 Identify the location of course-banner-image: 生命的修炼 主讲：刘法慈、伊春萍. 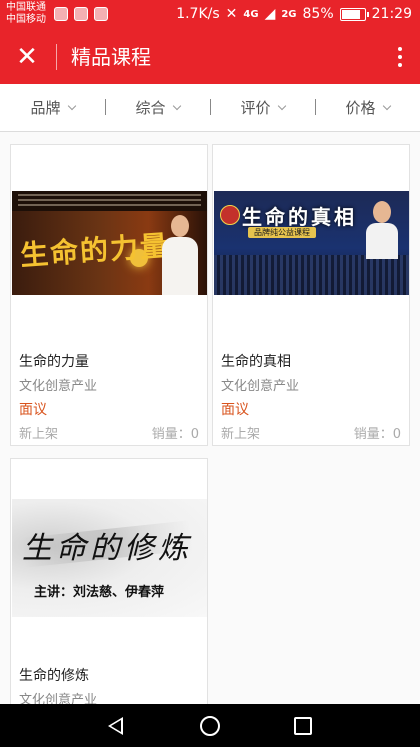
(109, 558).